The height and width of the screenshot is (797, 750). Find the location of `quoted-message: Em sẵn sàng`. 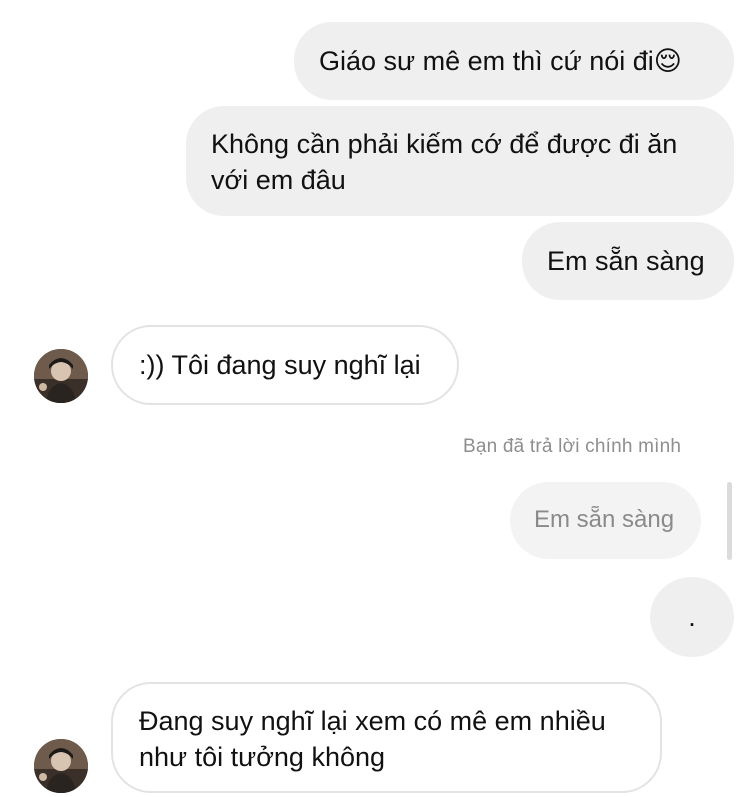

quoted-message: Em sẵn sàng is located at coordinates (605, 520).